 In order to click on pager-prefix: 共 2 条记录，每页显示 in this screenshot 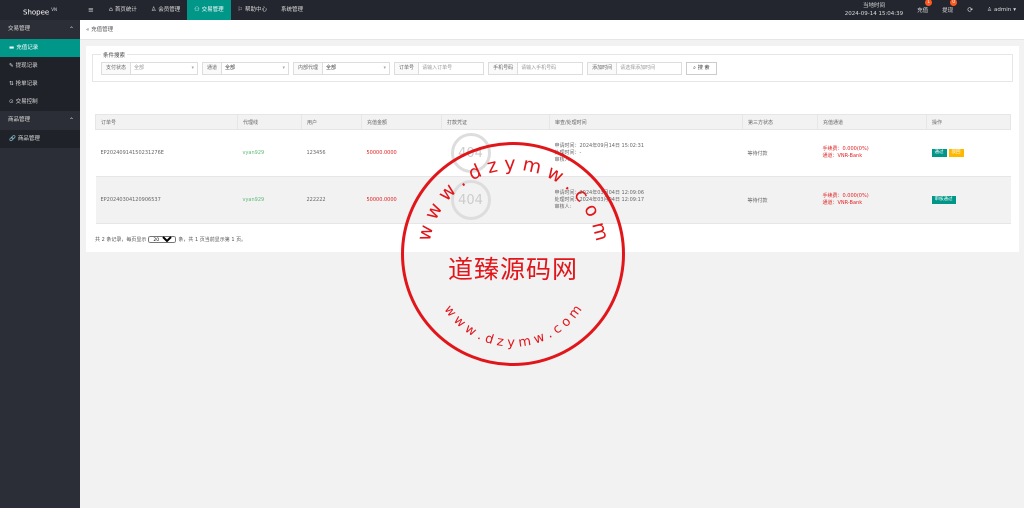, I will do `click(121, 240)`.